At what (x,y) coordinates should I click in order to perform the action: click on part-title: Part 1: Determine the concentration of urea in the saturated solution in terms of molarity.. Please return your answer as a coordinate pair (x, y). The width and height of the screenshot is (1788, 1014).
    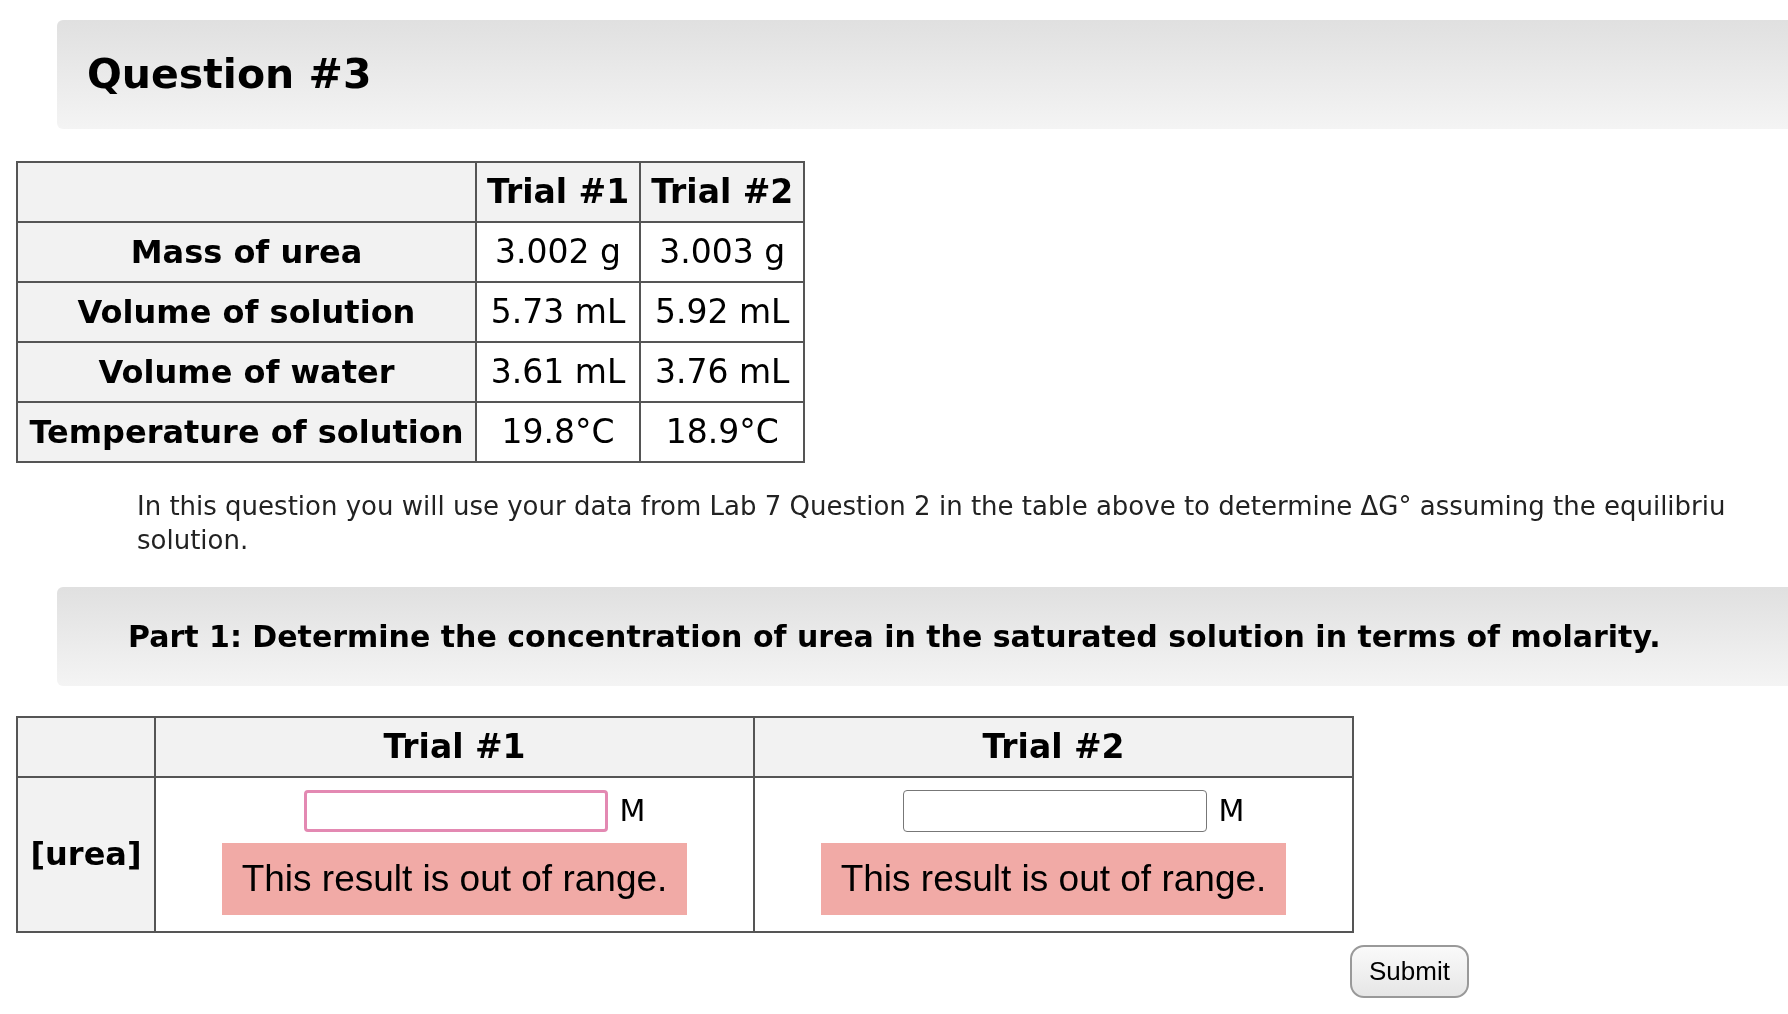
    Looking at the image, I should click on (894, 637).